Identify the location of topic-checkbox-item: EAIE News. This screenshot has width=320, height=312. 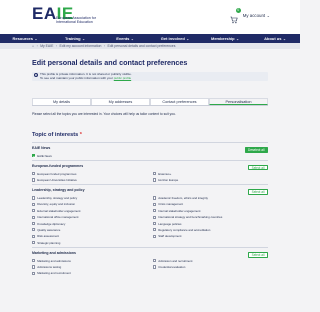
(89, 155).